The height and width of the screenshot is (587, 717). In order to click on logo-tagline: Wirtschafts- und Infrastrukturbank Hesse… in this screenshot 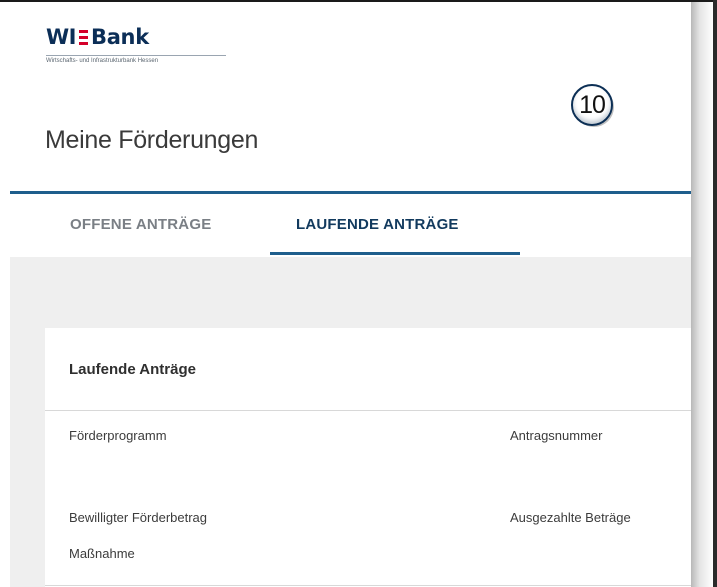, I will do `click(102, 61)`.